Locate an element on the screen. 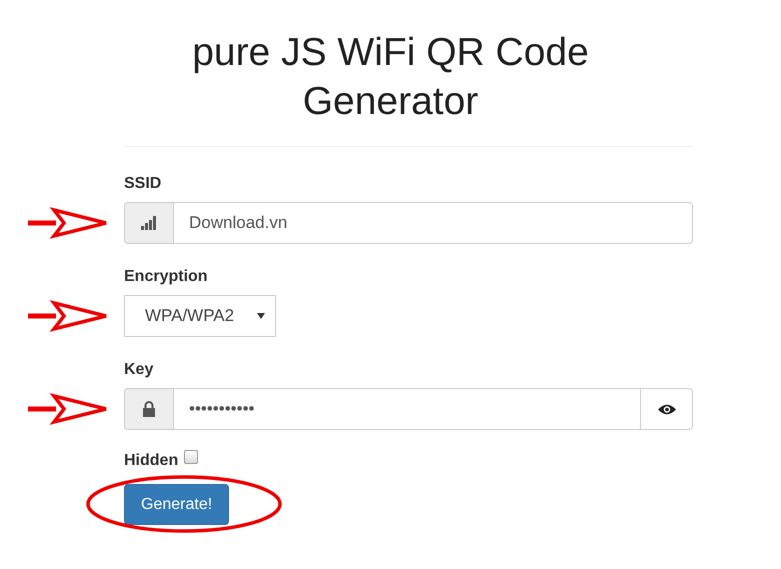  input-field: Download.vn is located at coordinates (433, 223).